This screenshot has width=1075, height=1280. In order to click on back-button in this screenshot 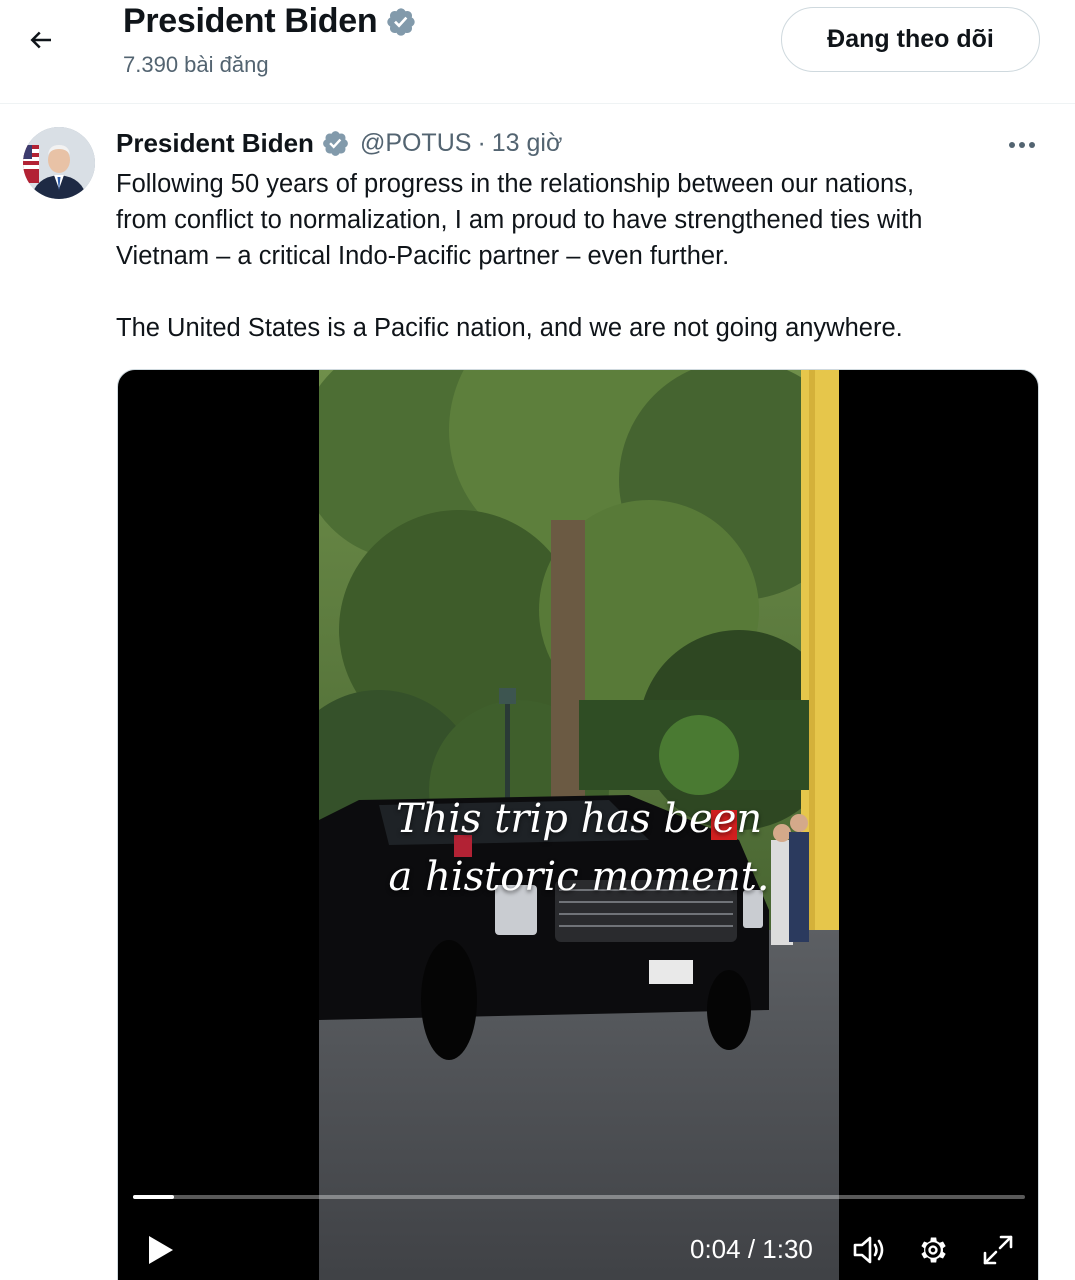, I will do `click(41, 40)`.